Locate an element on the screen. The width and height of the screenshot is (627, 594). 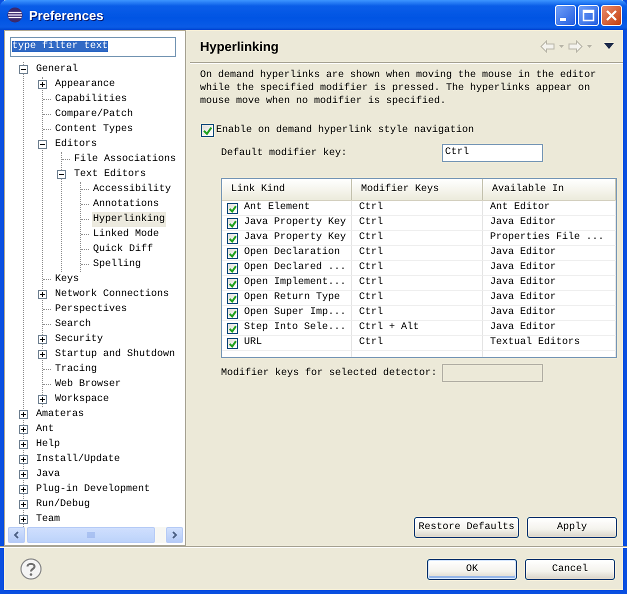
minimize-button is located at coordinates (565, 15).